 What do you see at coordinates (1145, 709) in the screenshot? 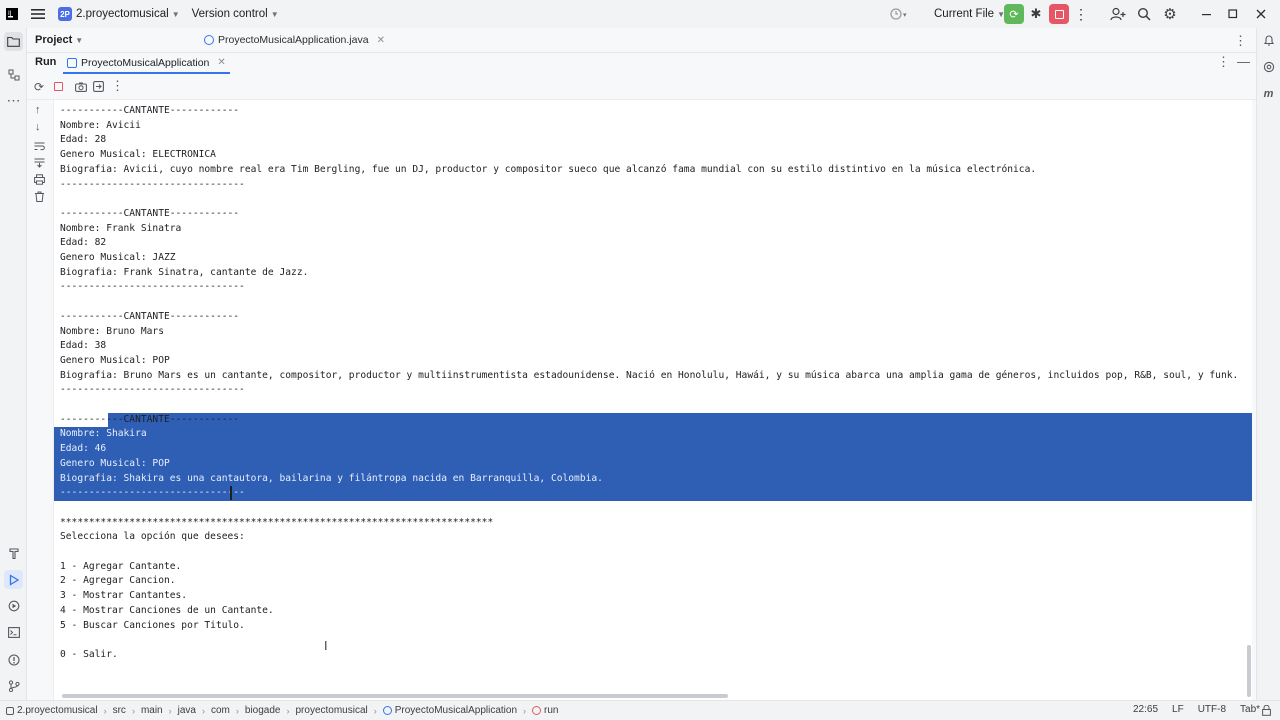
I see `cursor-position: 22:65` at bounding box center [1145, 709].